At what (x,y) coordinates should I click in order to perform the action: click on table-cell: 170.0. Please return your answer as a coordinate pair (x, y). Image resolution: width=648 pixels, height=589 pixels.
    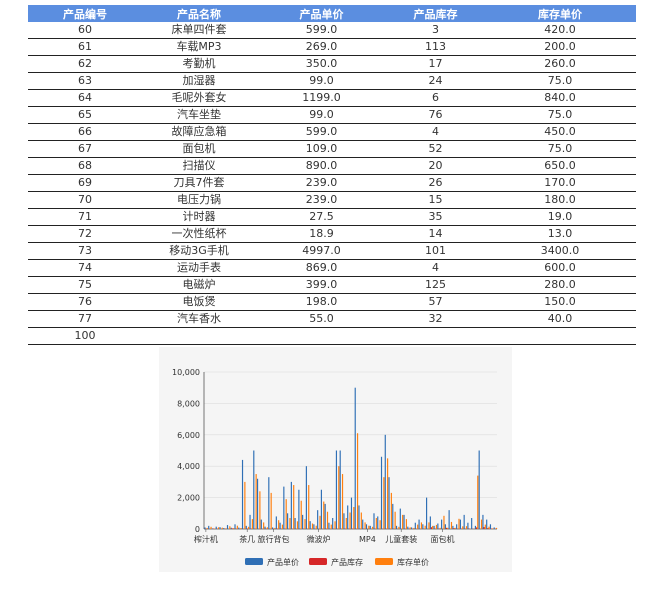
    Looking at the image, I should click on (560, 183).